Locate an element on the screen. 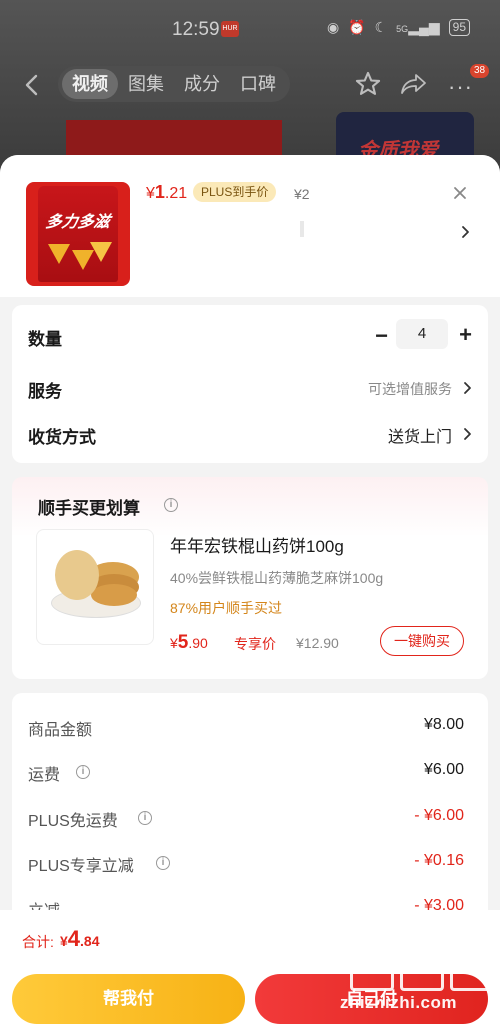 This screenshot has width=500, height=1031. delivery-row: 收货方式 送货上门 is located at coordinates (250, 435).